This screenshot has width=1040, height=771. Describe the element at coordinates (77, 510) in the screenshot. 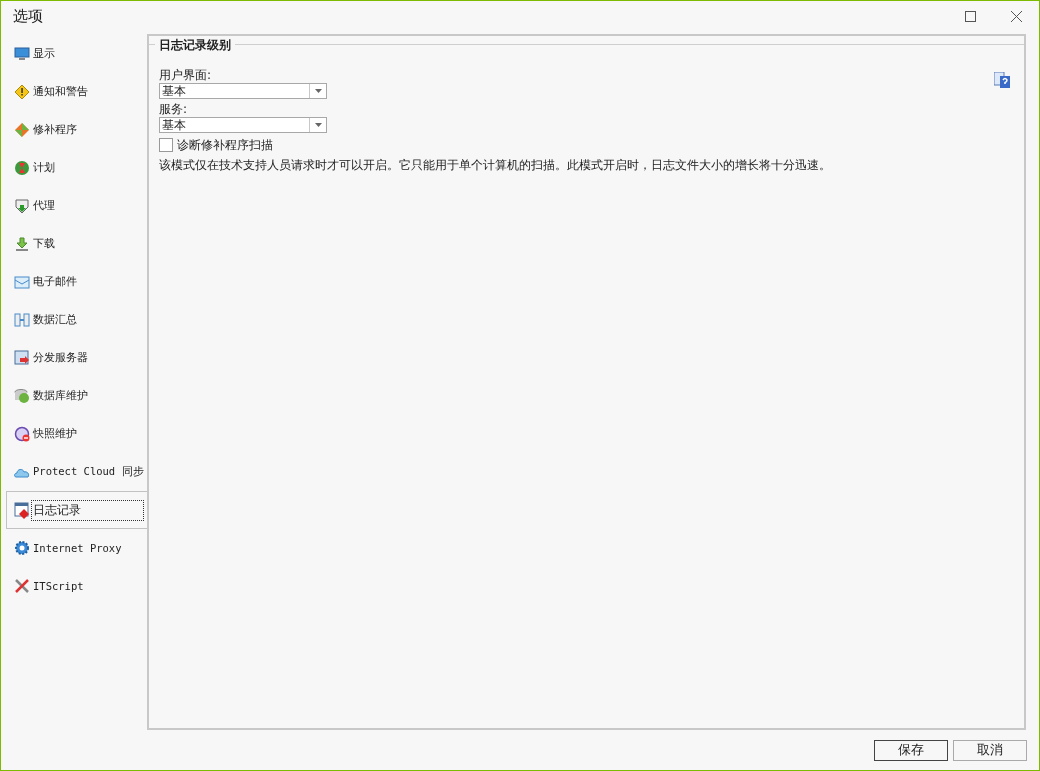

I see `sidebar-item: 日志记录` at that location.